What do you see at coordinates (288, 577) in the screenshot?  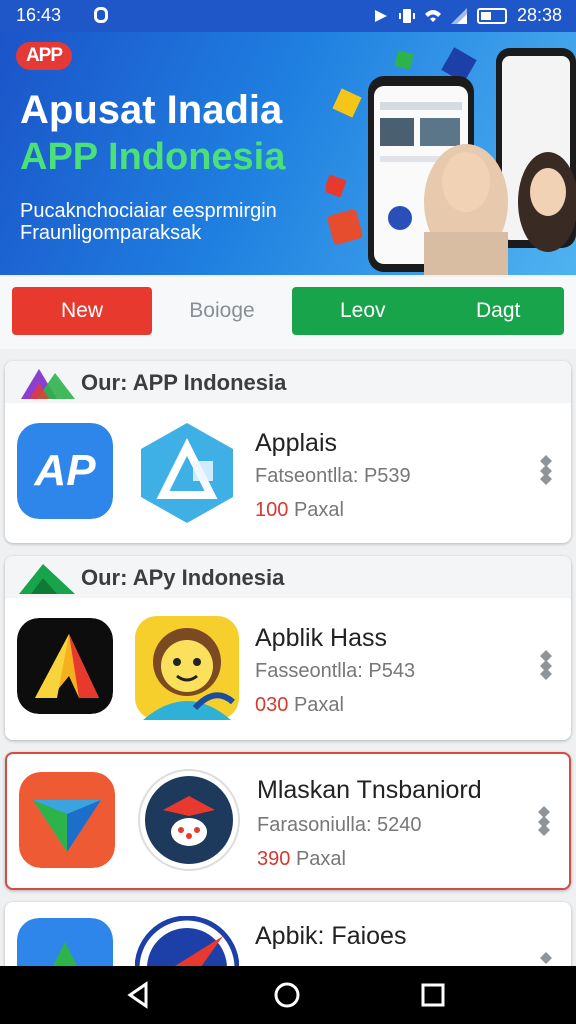 I see `section-header: Our: APy Indonesia` at bounding box center [288, 577].